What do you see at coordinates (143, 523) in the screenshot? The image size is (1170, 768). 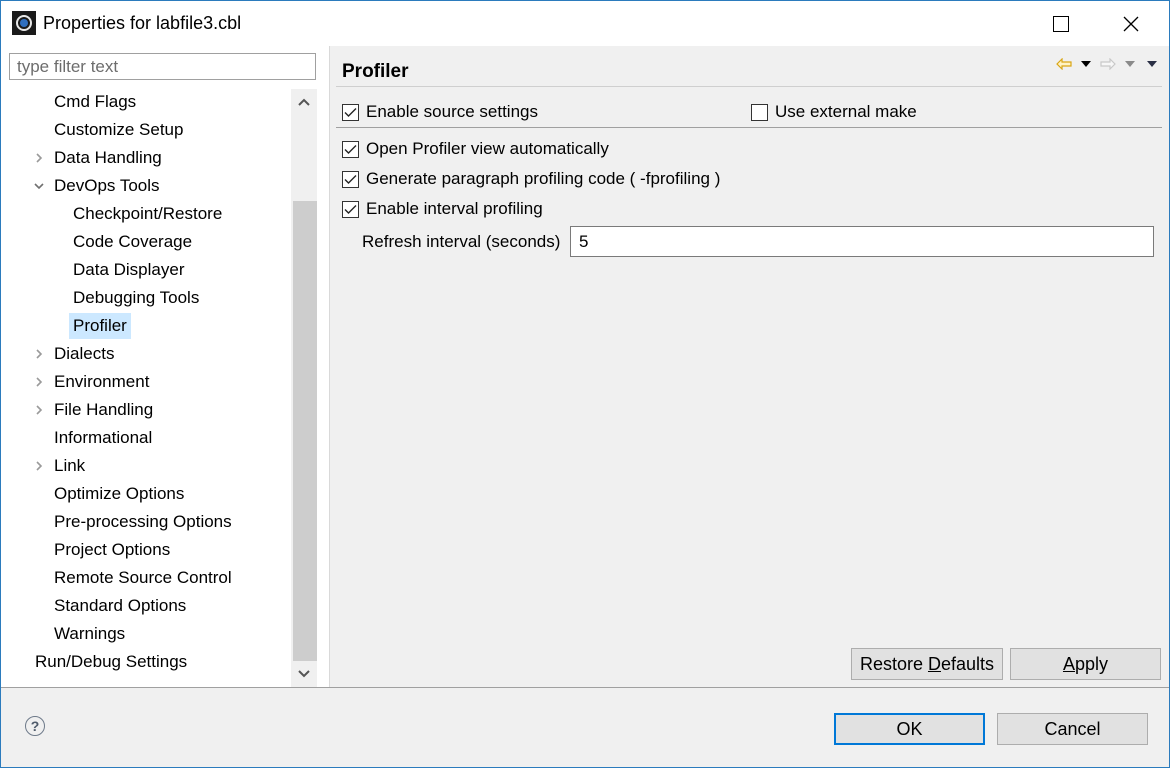 I see `tree-item: Pre-processing Options` at bounding box center [143, 523].